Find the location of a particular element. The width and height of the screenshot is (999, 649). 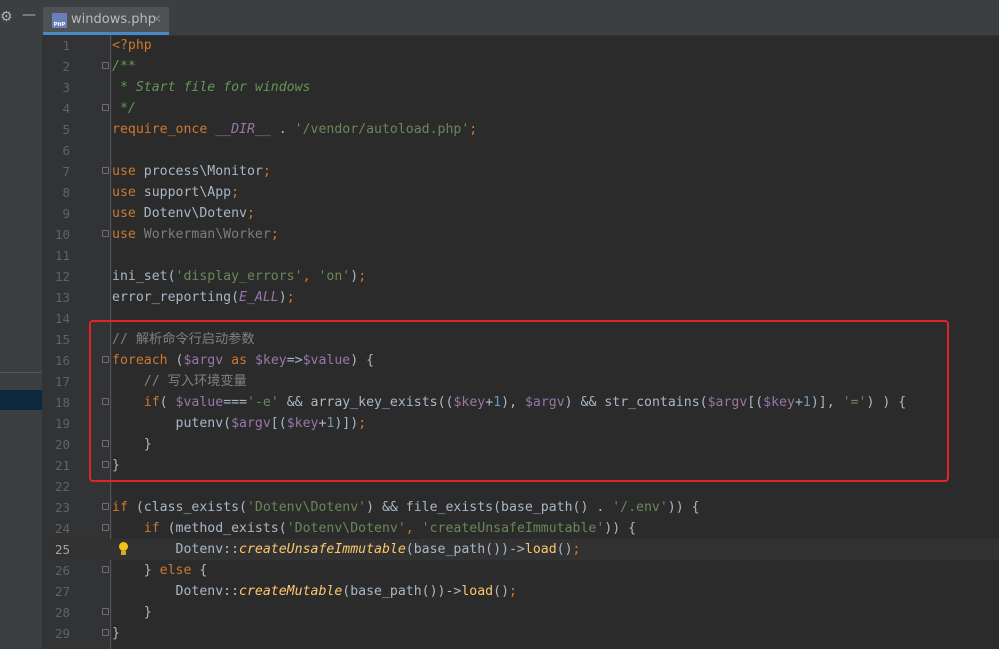

selected-tree-item is located at coordinates (21, 400).